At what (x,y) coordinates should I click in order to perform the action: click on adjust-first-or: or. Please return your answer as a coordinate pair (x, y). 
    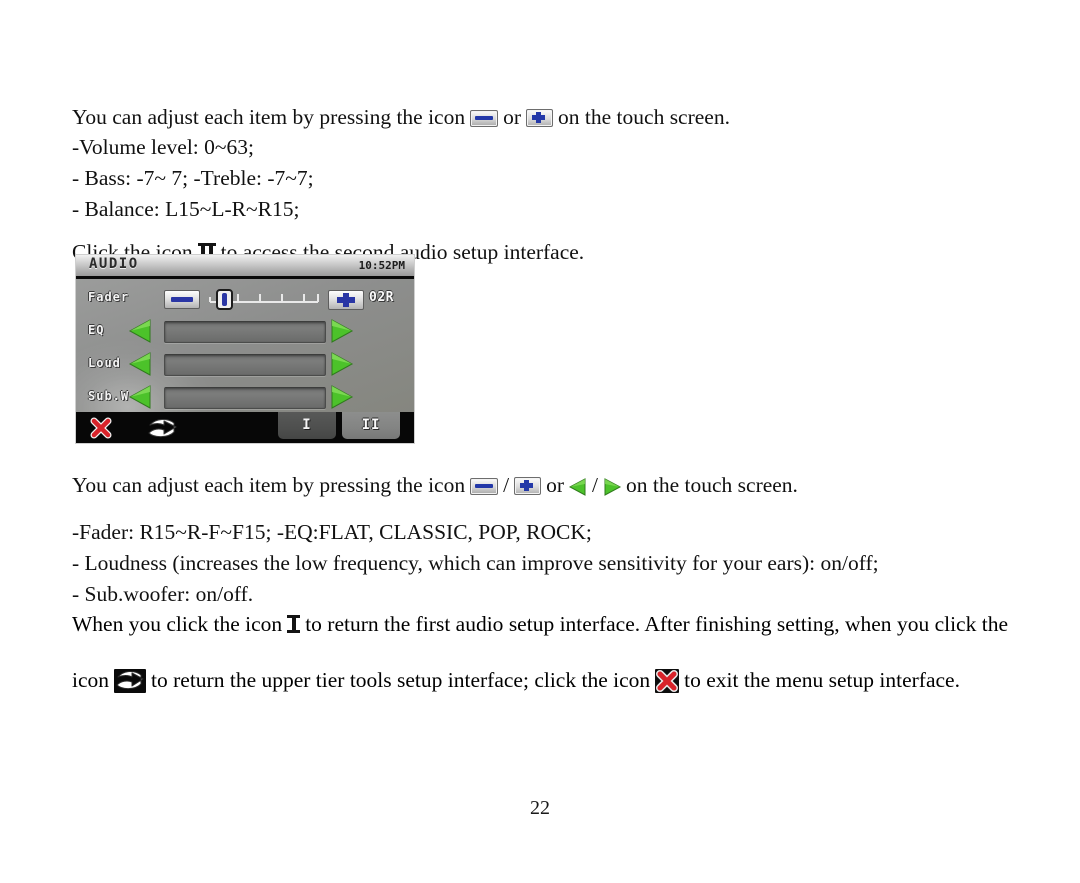
    Looking at the image, I should click on (512, 117).